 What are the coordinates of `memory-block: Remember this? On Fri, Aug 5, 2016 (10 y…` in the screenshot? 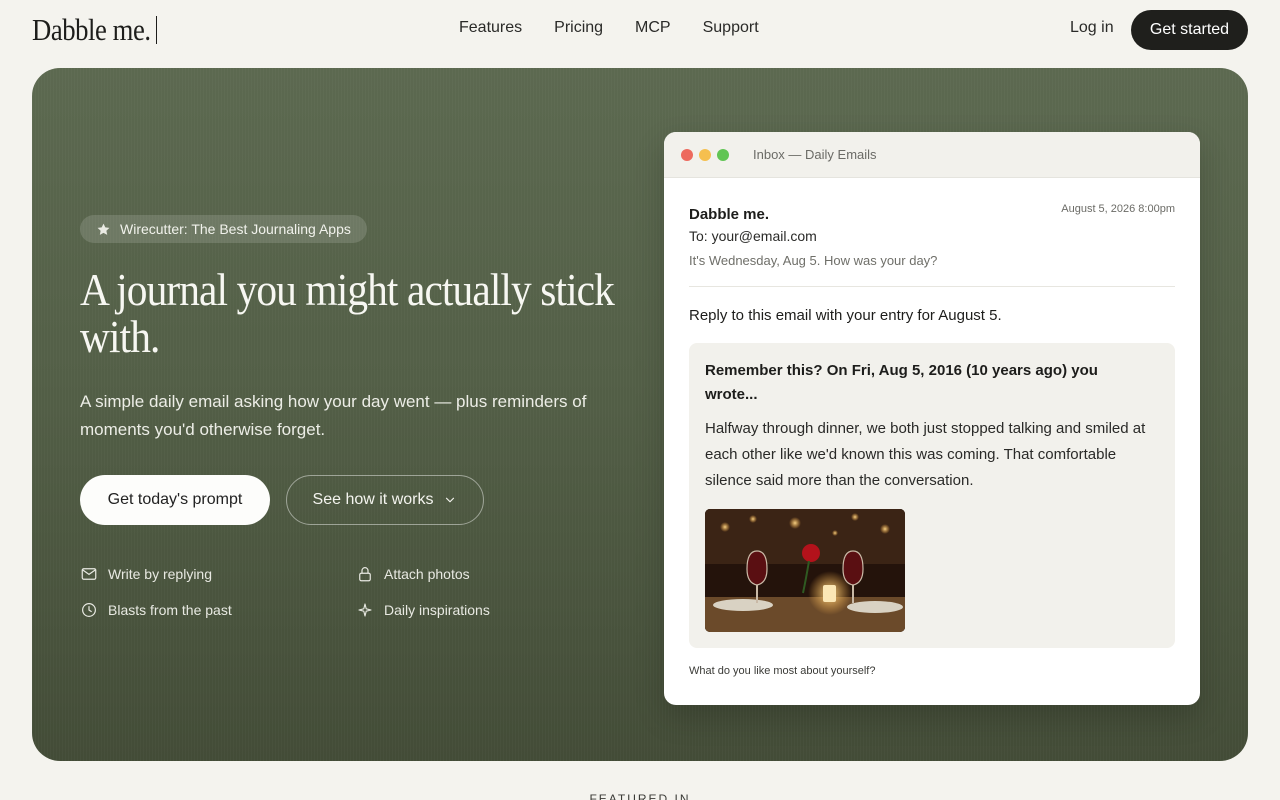 It's located at (932, 495).